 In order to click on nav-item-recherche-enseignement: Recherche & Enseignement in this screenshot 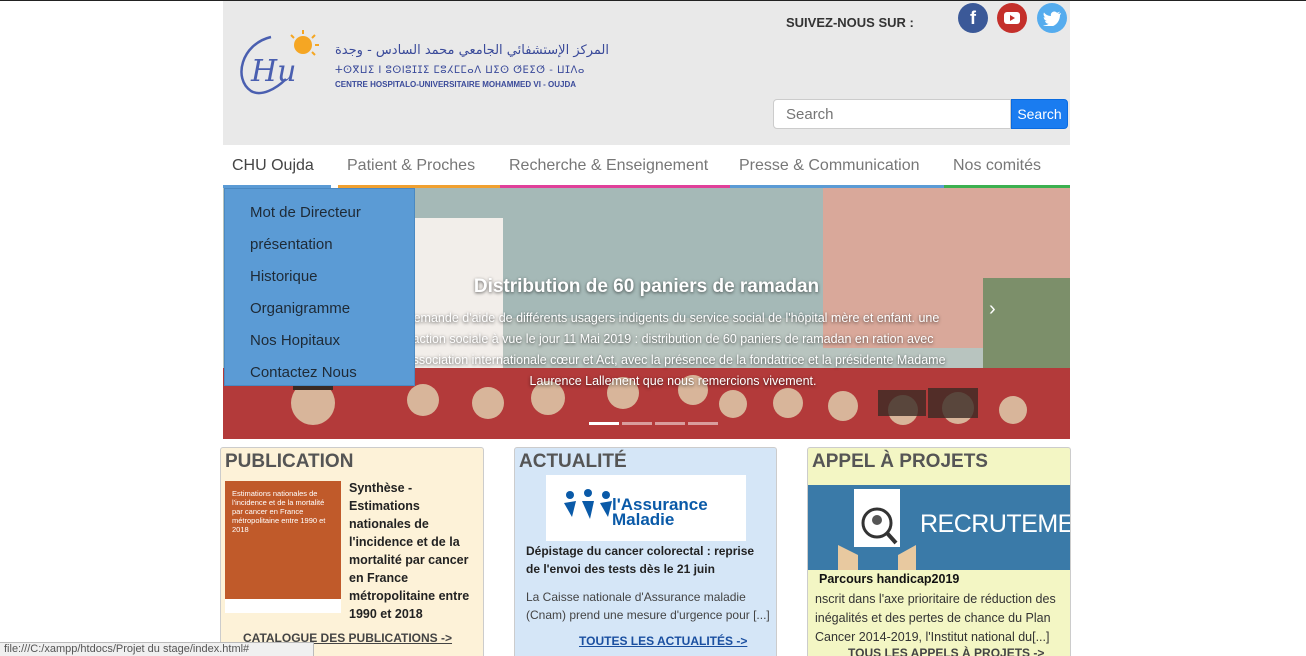, I will do `click(615, 166)`.